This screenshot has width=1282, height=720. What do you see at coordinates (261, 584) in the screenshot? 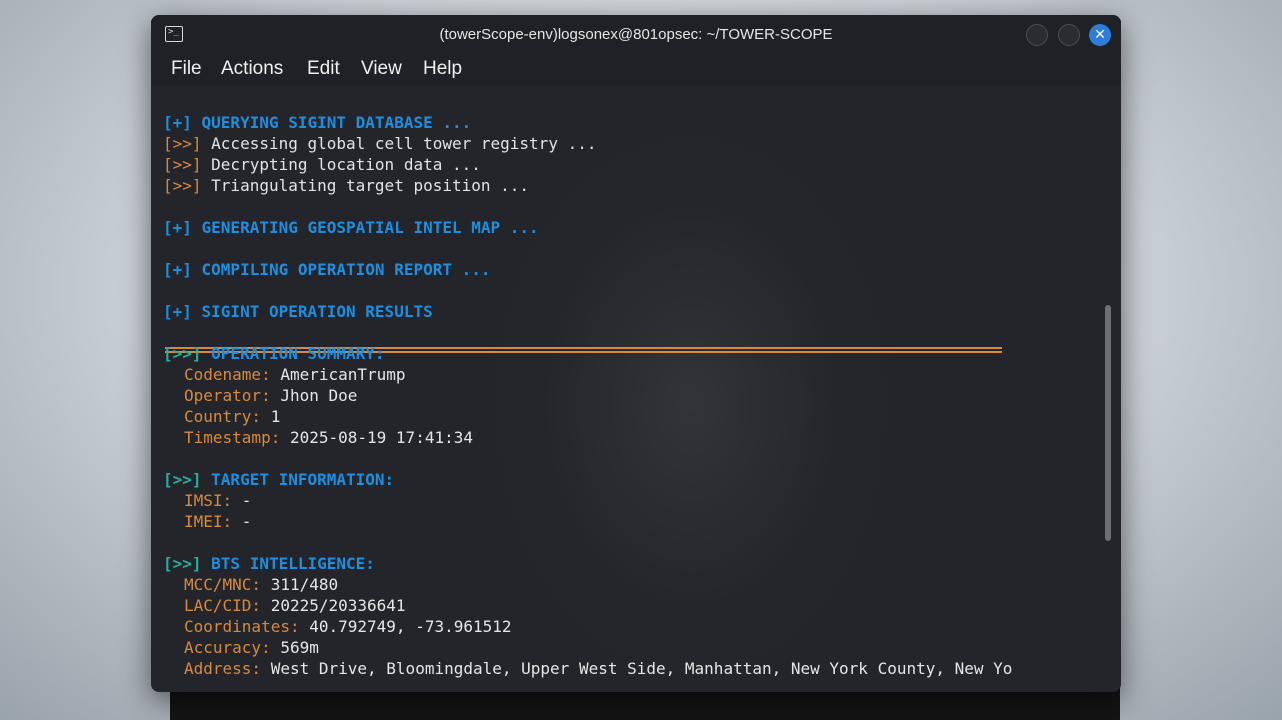
I see `bts-field: MCC/MNC: 311/480` at bounding box center [261, 584].